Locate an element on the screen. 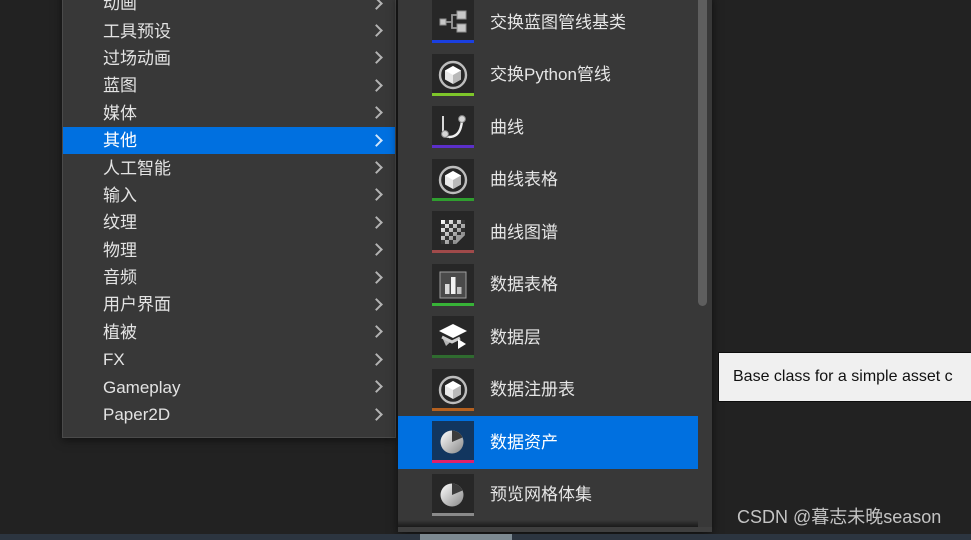  asset-item-7: 数据注册表 is located at coordinates (548, 390).